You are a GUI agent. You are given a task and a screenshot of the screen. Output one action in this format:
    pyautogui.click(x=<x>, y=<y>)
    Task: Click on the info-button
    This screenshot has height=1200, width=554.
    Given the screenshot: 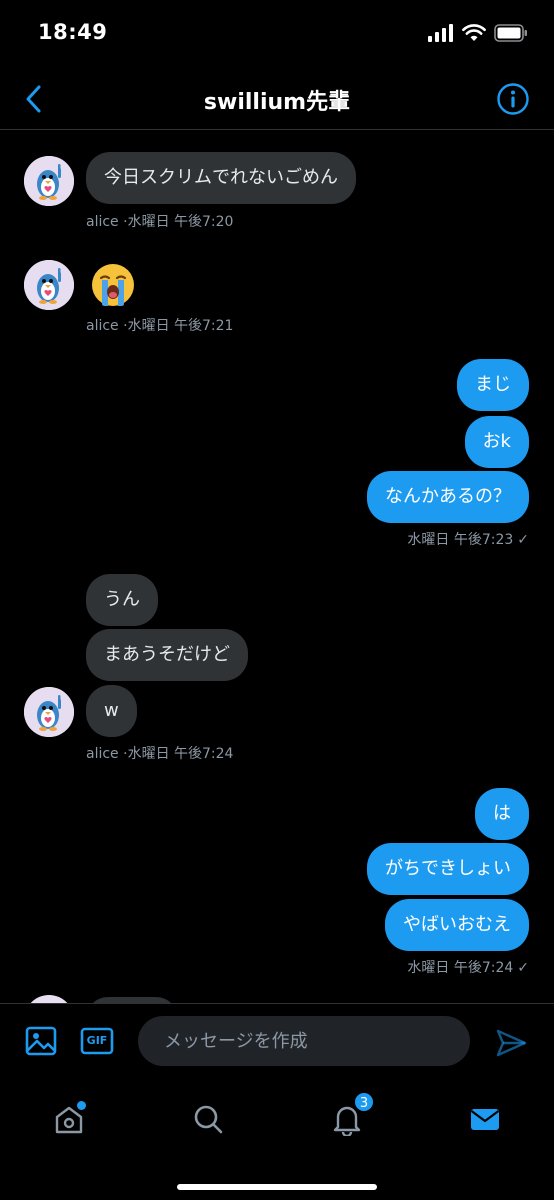 What is the action you would take?
    pyautogui.click(x=513, y=99)
    